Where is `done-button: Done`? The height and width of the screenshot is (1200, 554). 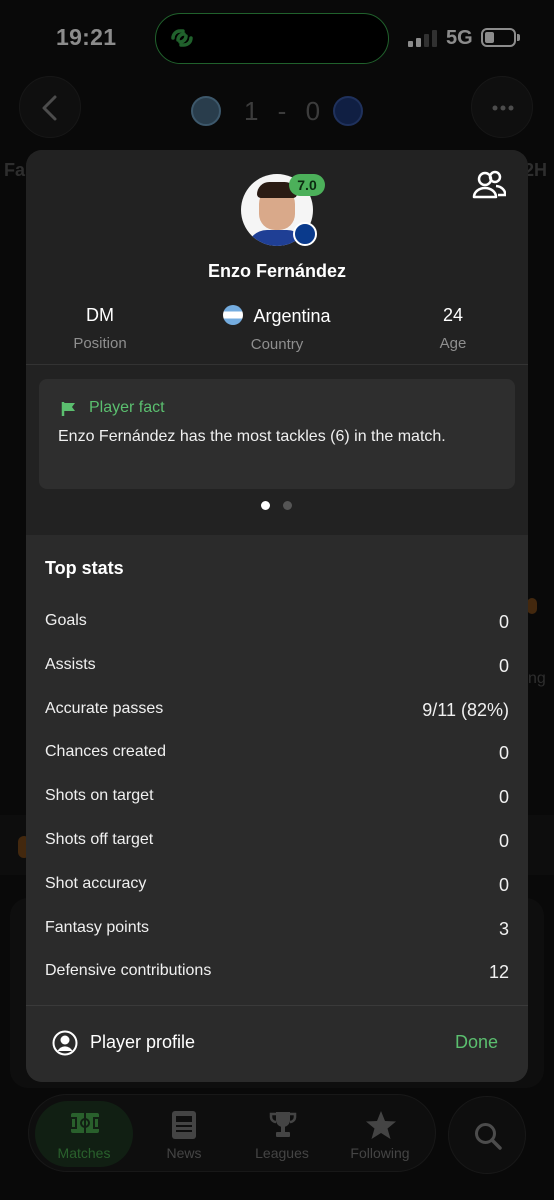 done-button: Done is located at coordinates (476, 1042).